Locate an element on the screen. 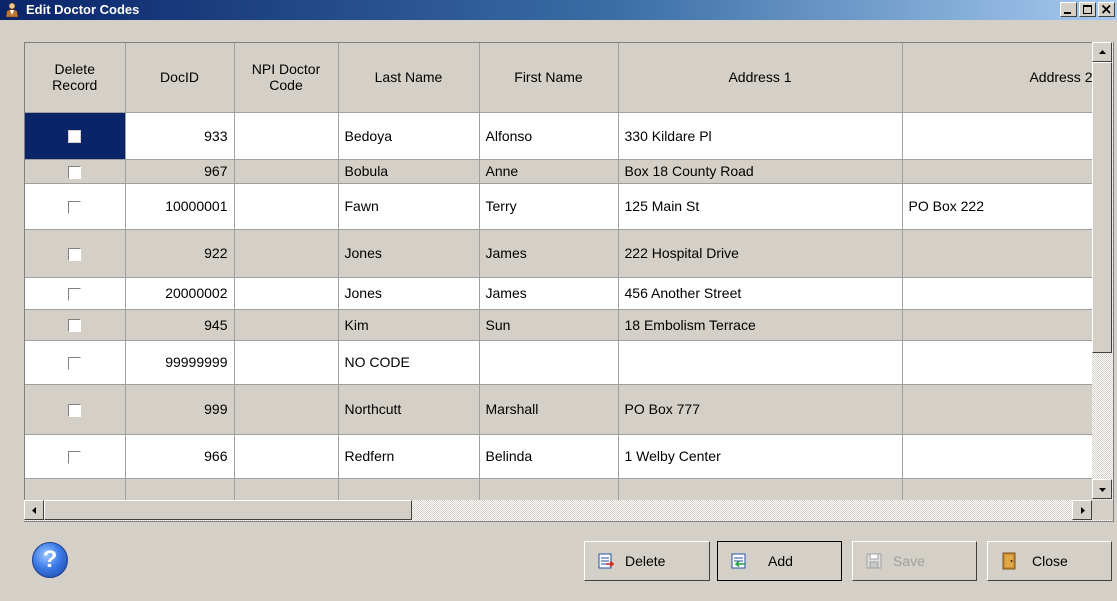 The width and height of the screenshot is (1117, 601). scroll-up-button is located at coordinates (1102, 52).